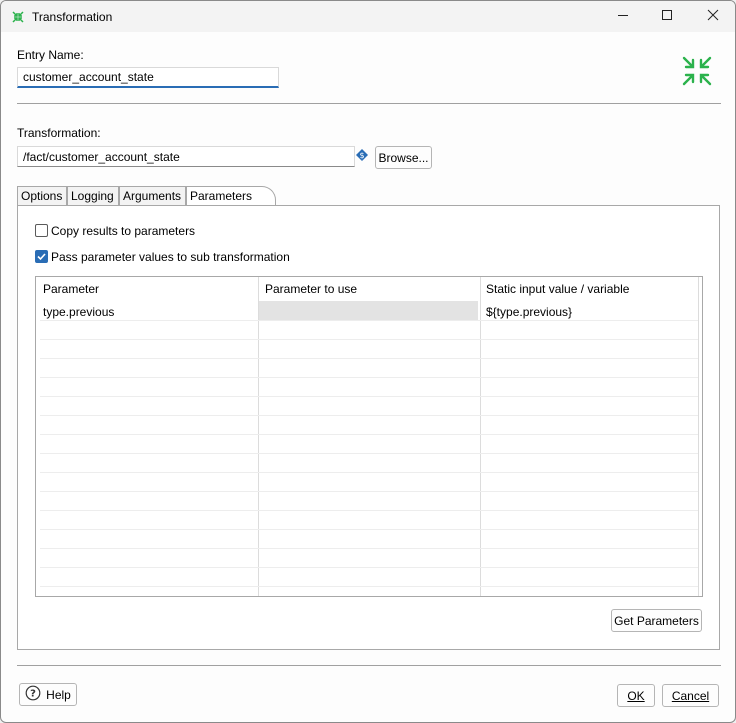 The height and width of the screenshot is (723, 736). Describe the element at coordinates (656, 620) in the screenshot. I see `get-parameters-button: Get Parameters` at that location.